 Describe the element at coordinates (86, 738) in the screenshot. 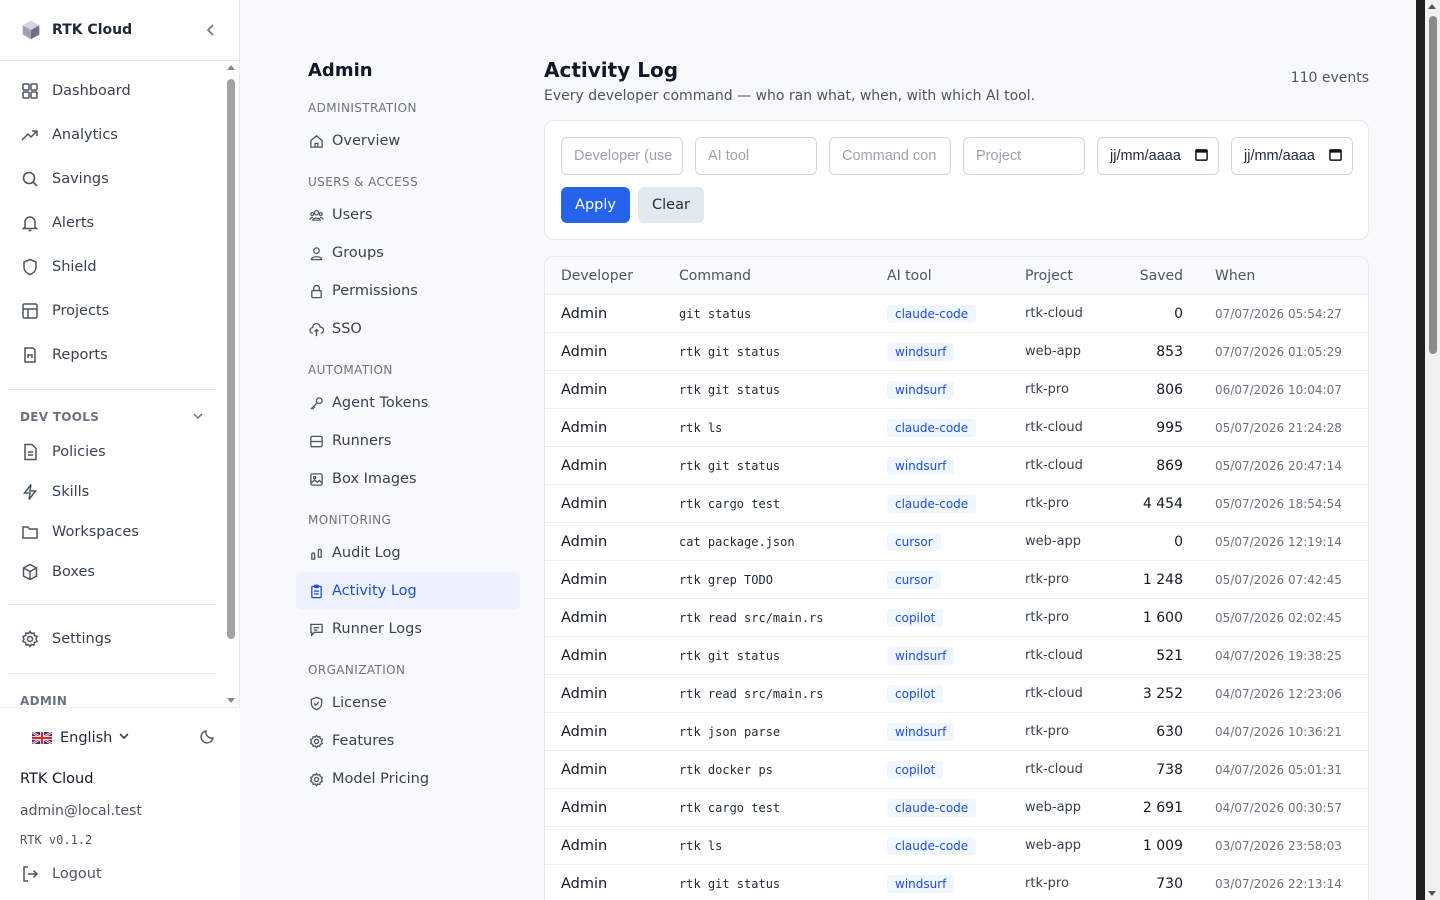

I see `language-selector: English` at that location.